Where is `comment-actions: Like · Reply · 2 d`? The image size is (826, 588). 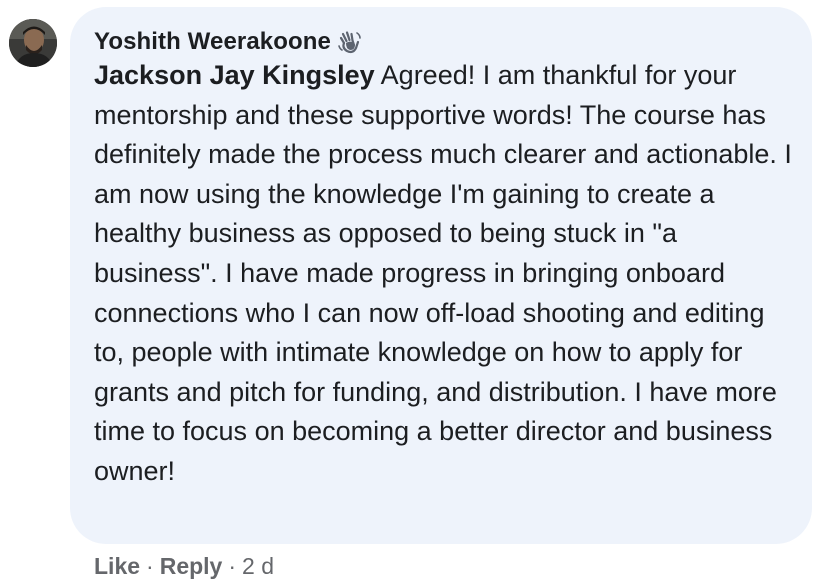
comment-actions: Like · Reply · 2 d is located at coordinates (184, 566).